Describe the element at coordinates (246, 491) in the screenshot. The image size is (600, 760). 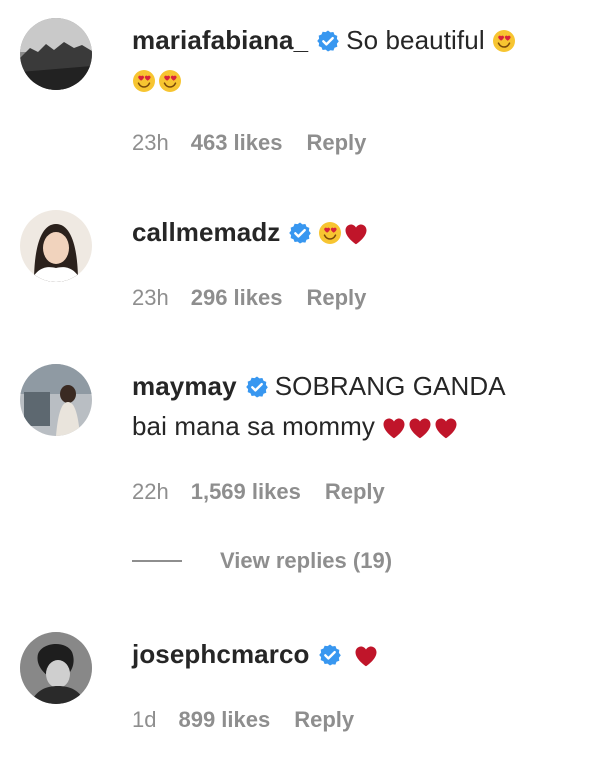
I see `likes-count: 1,569 likes` at that location.